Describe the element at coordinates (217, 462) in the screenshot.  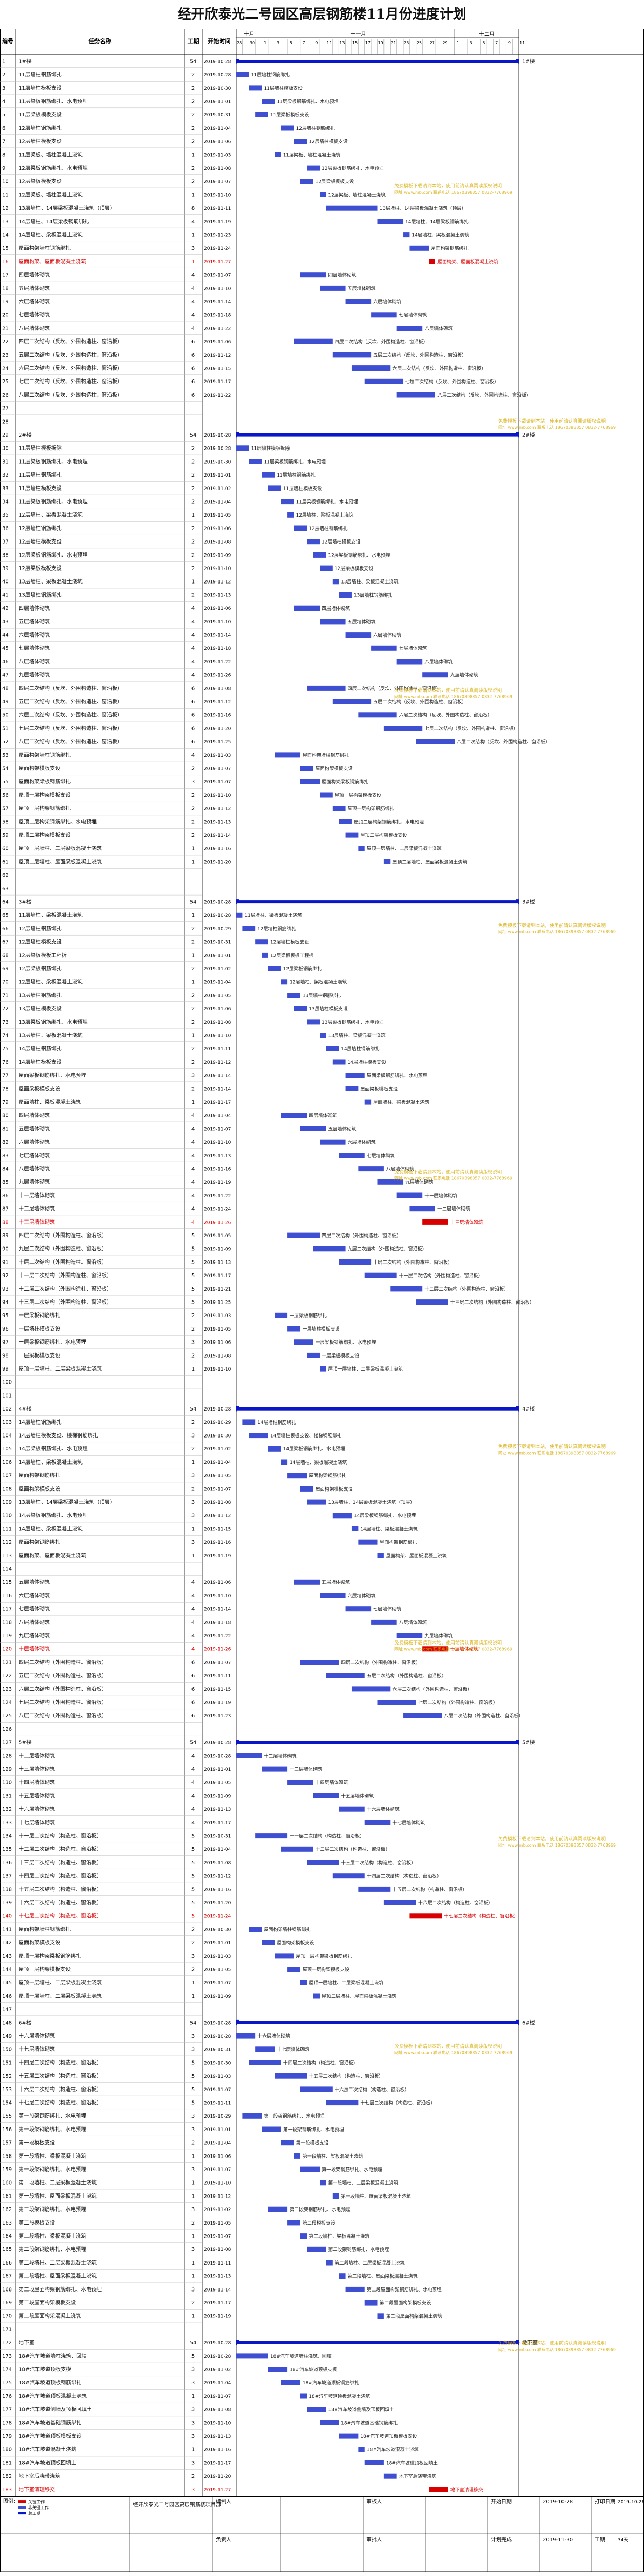
I see `task-start: 2019-10-30` at that location.